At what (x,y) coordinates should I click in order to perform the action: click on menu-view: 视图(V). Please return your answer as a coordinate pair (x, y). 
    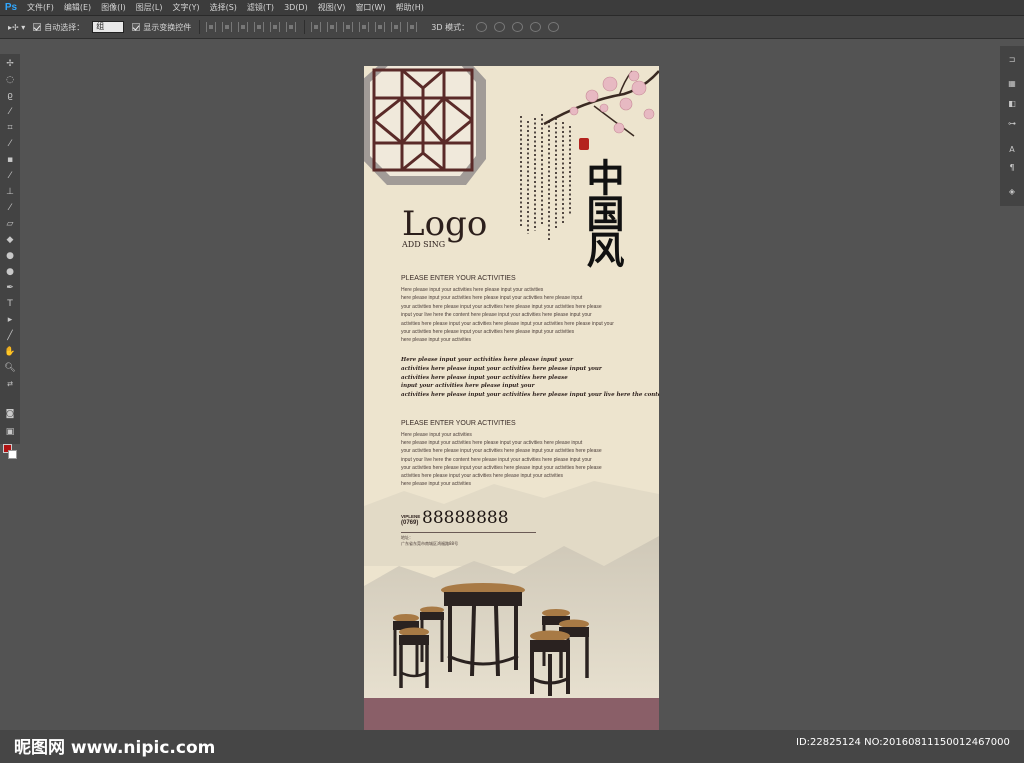
    Looking at the image, I should click on (332, 7).